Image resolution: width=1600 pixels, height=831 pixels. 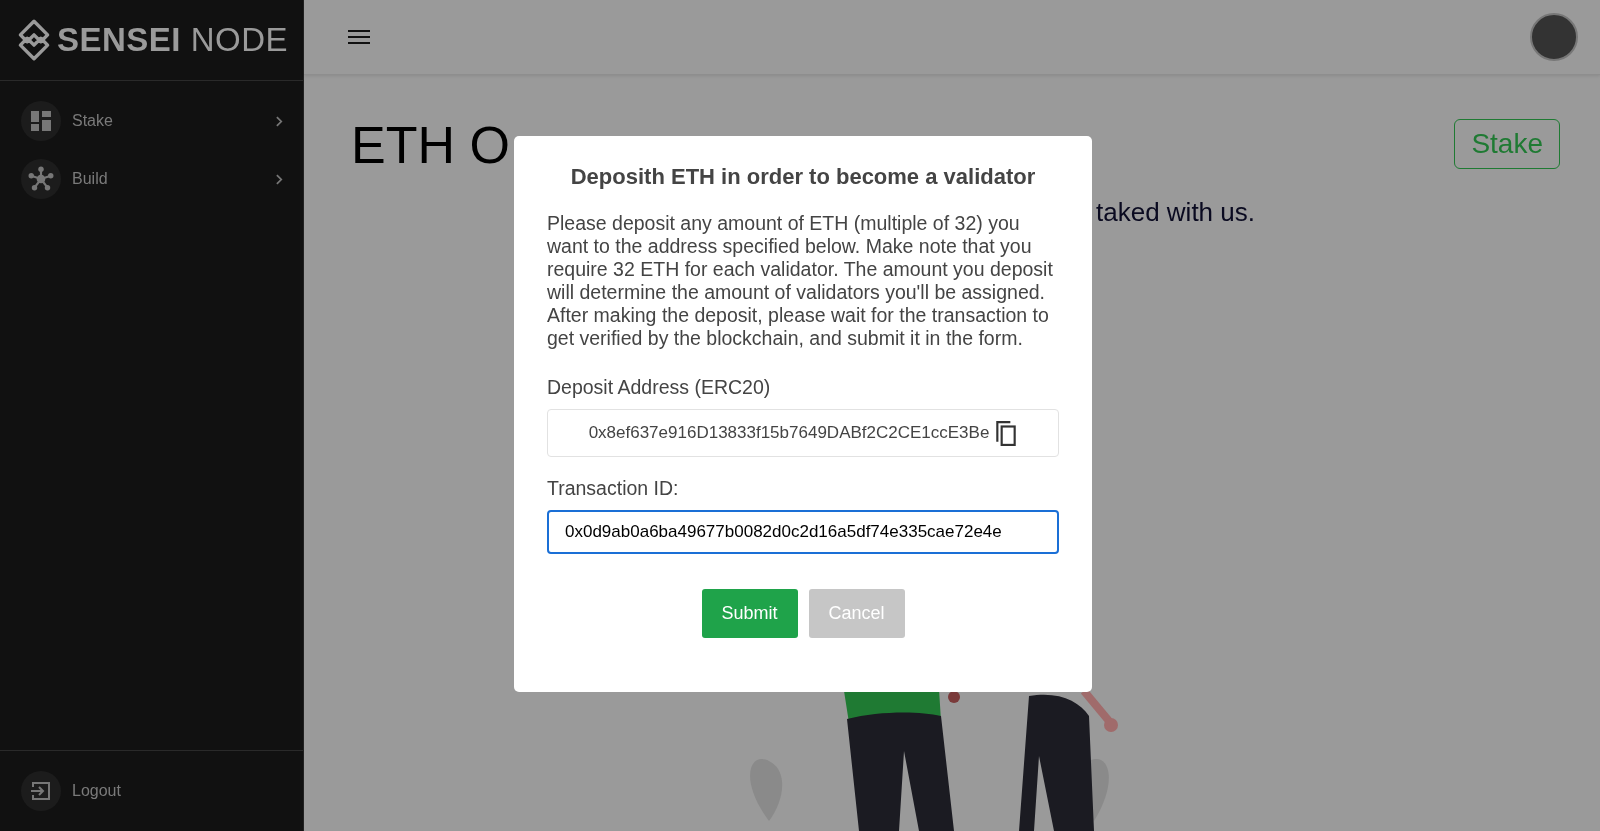 What do you see at coordinates (803, 532) in the screenshot?
I see `transaction-id-input: 0x0d9ab0a6ba49677b0082d0c2d16a5df74e335cae72e4e` at bounding box center [803, 532].